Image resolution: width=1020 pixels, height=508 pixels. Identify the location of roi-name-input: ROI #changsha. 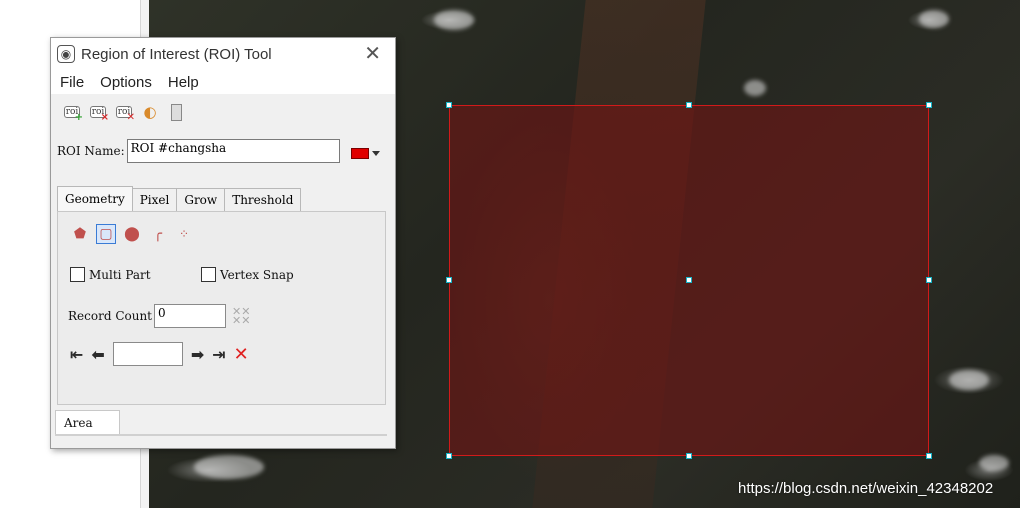
(233, 151).